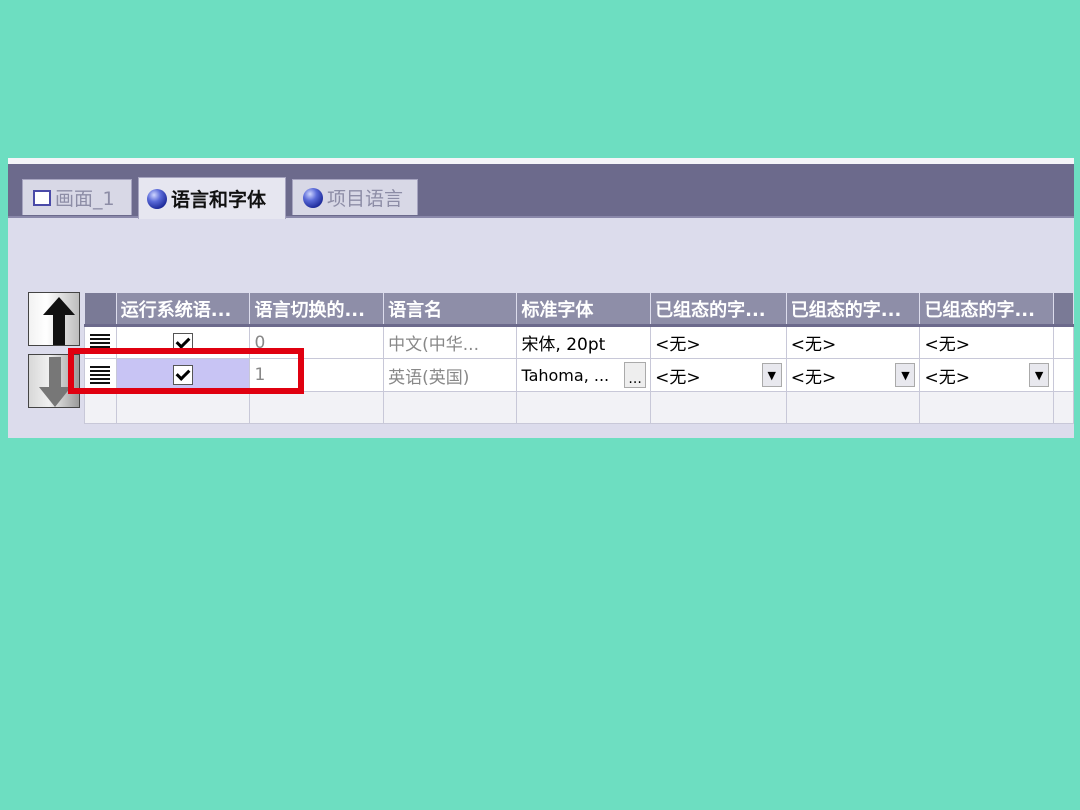 The image size is (1080, 810). Describe the element at coordinates (450, 375) in the screenshot. I see `language-name-cell: 英语(英国)` at that location.